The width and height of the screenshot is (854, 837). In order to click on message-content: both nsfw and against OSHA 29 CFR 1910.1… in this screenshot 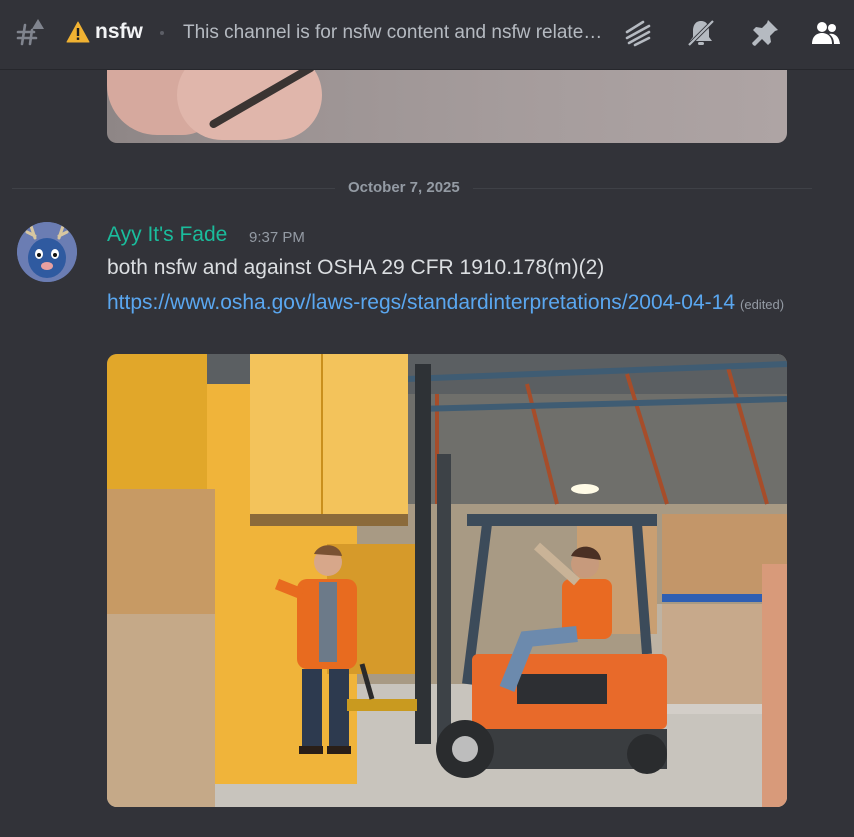, I will do `click(356, 267)`.